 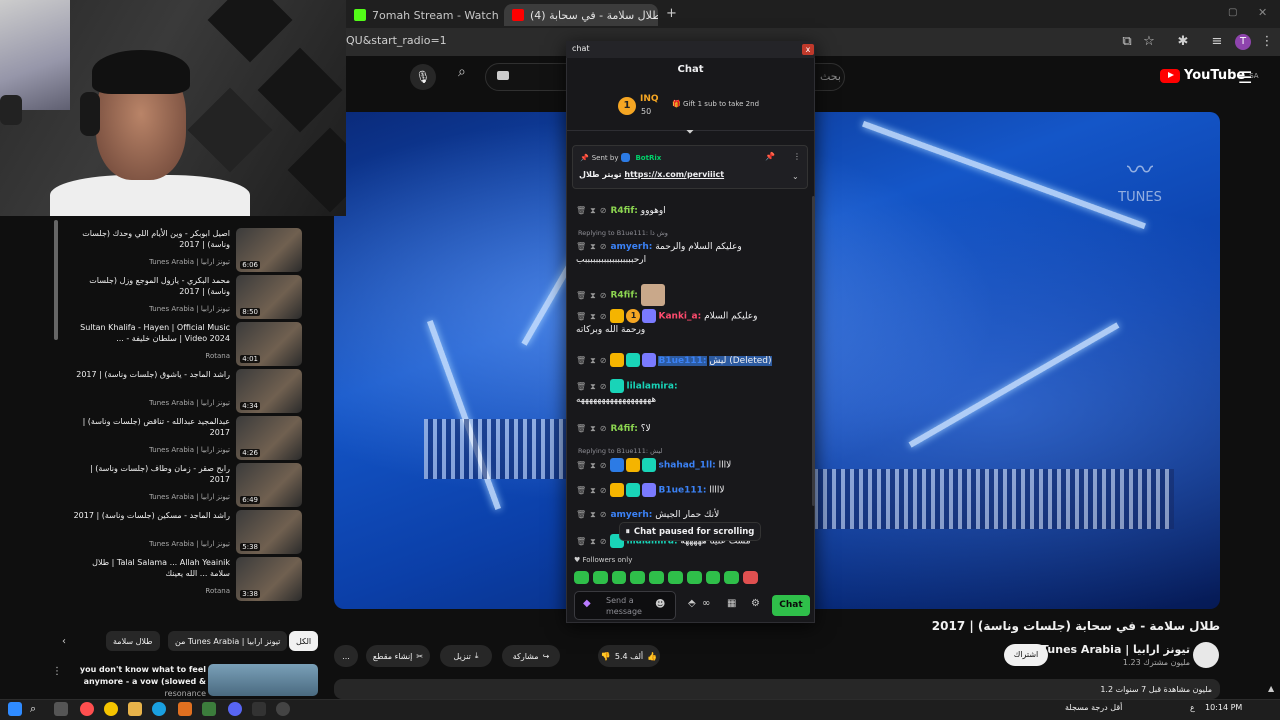 What do you see at coordinates (691, 211) in the screenshot?
I see `chat-message: 🗑 ⧗ ⊘ R4fif: اوهووو` at bounding box center [691, 211].